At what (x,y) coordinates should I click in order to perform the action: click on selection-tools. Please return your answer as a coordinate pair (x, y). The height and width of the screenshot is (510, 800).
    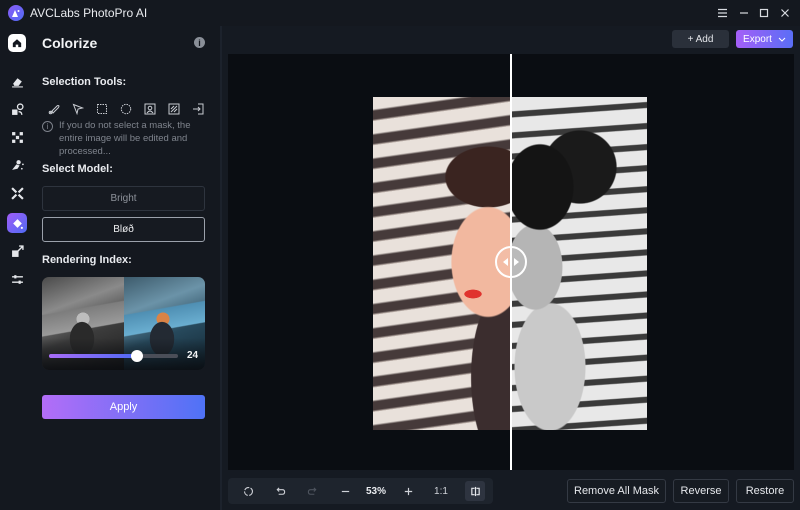
    Looking at the image, I should click on (126, 109).